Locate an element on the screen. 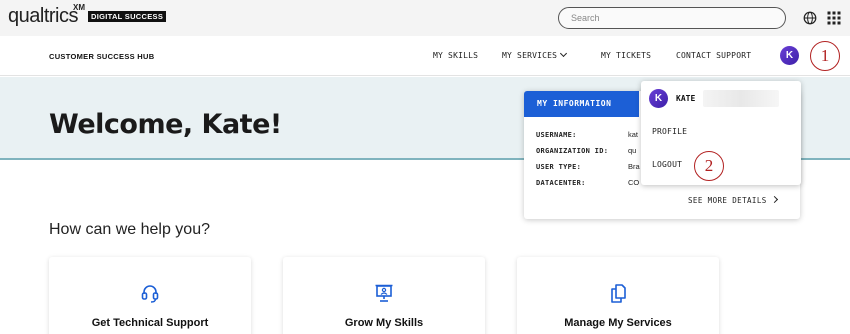 The height and width of the screenshot is (334, 850). redacted-name-area is located at coordinates (741, 98).